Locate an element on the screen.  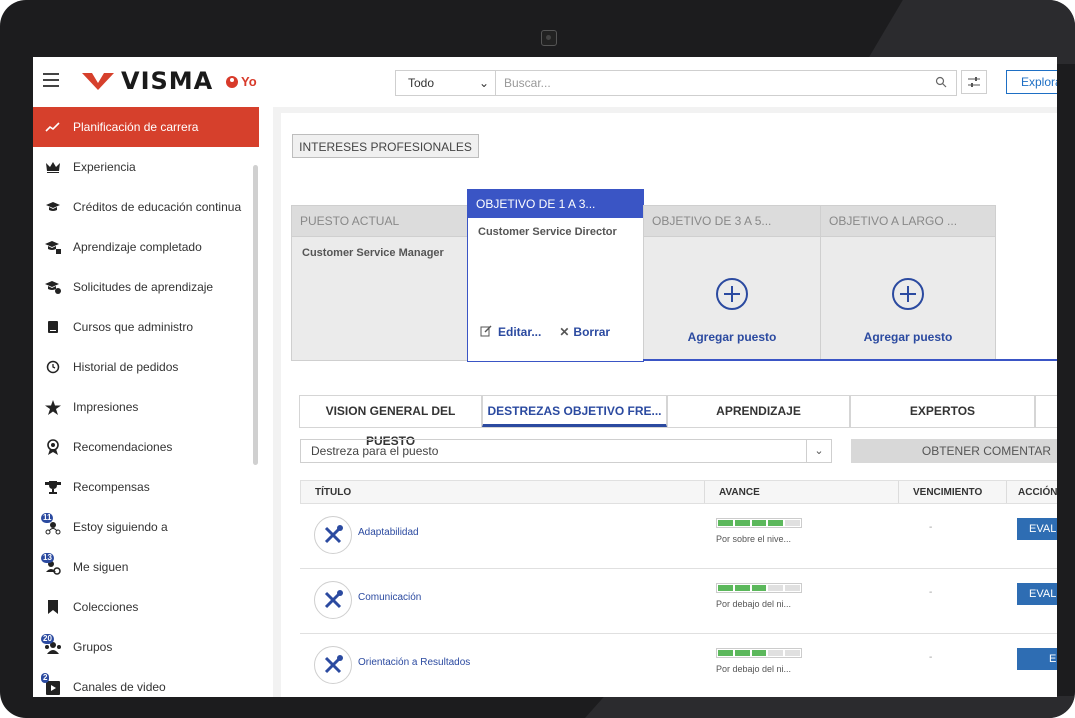
visma-logo: VISMA is located at coordinates (147, 81).